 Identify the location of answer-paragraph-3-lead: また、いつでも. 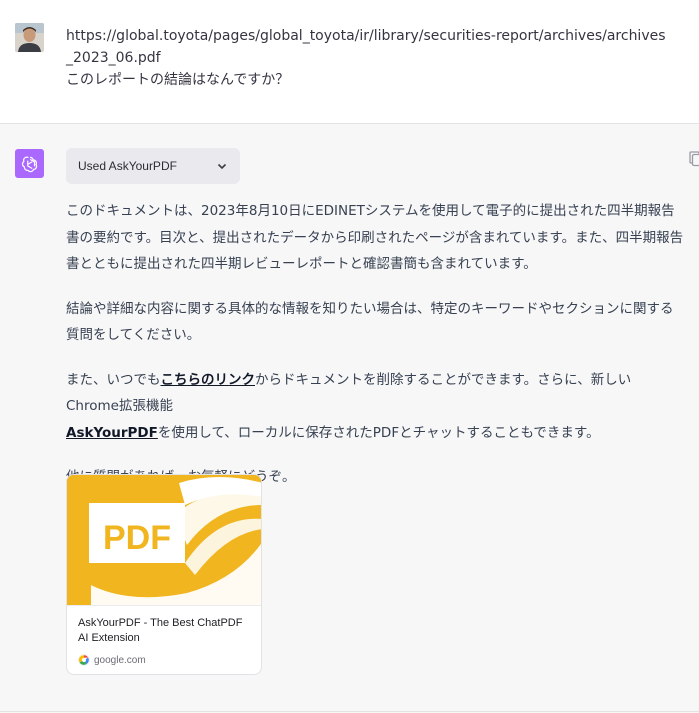
(113, 379).